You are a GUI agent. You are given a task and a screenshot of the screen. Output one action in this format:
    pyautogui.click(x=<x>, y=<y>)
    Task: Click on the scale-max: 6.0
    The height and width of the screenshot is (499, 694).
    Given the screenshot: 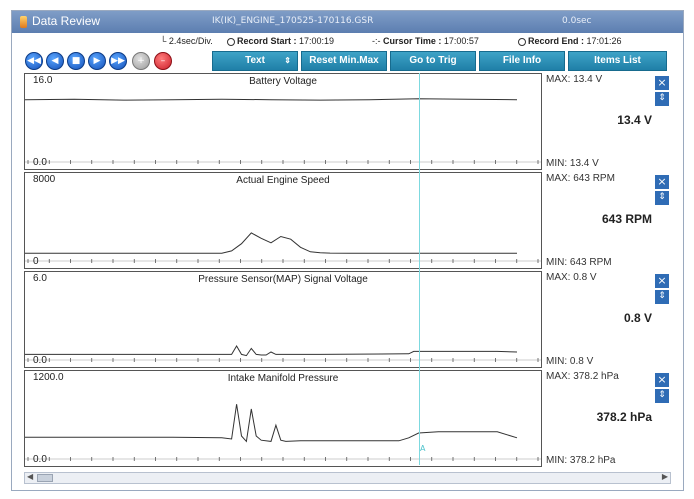 What is the action you would take?
    pyautogui.click(x=40, y=278)
    